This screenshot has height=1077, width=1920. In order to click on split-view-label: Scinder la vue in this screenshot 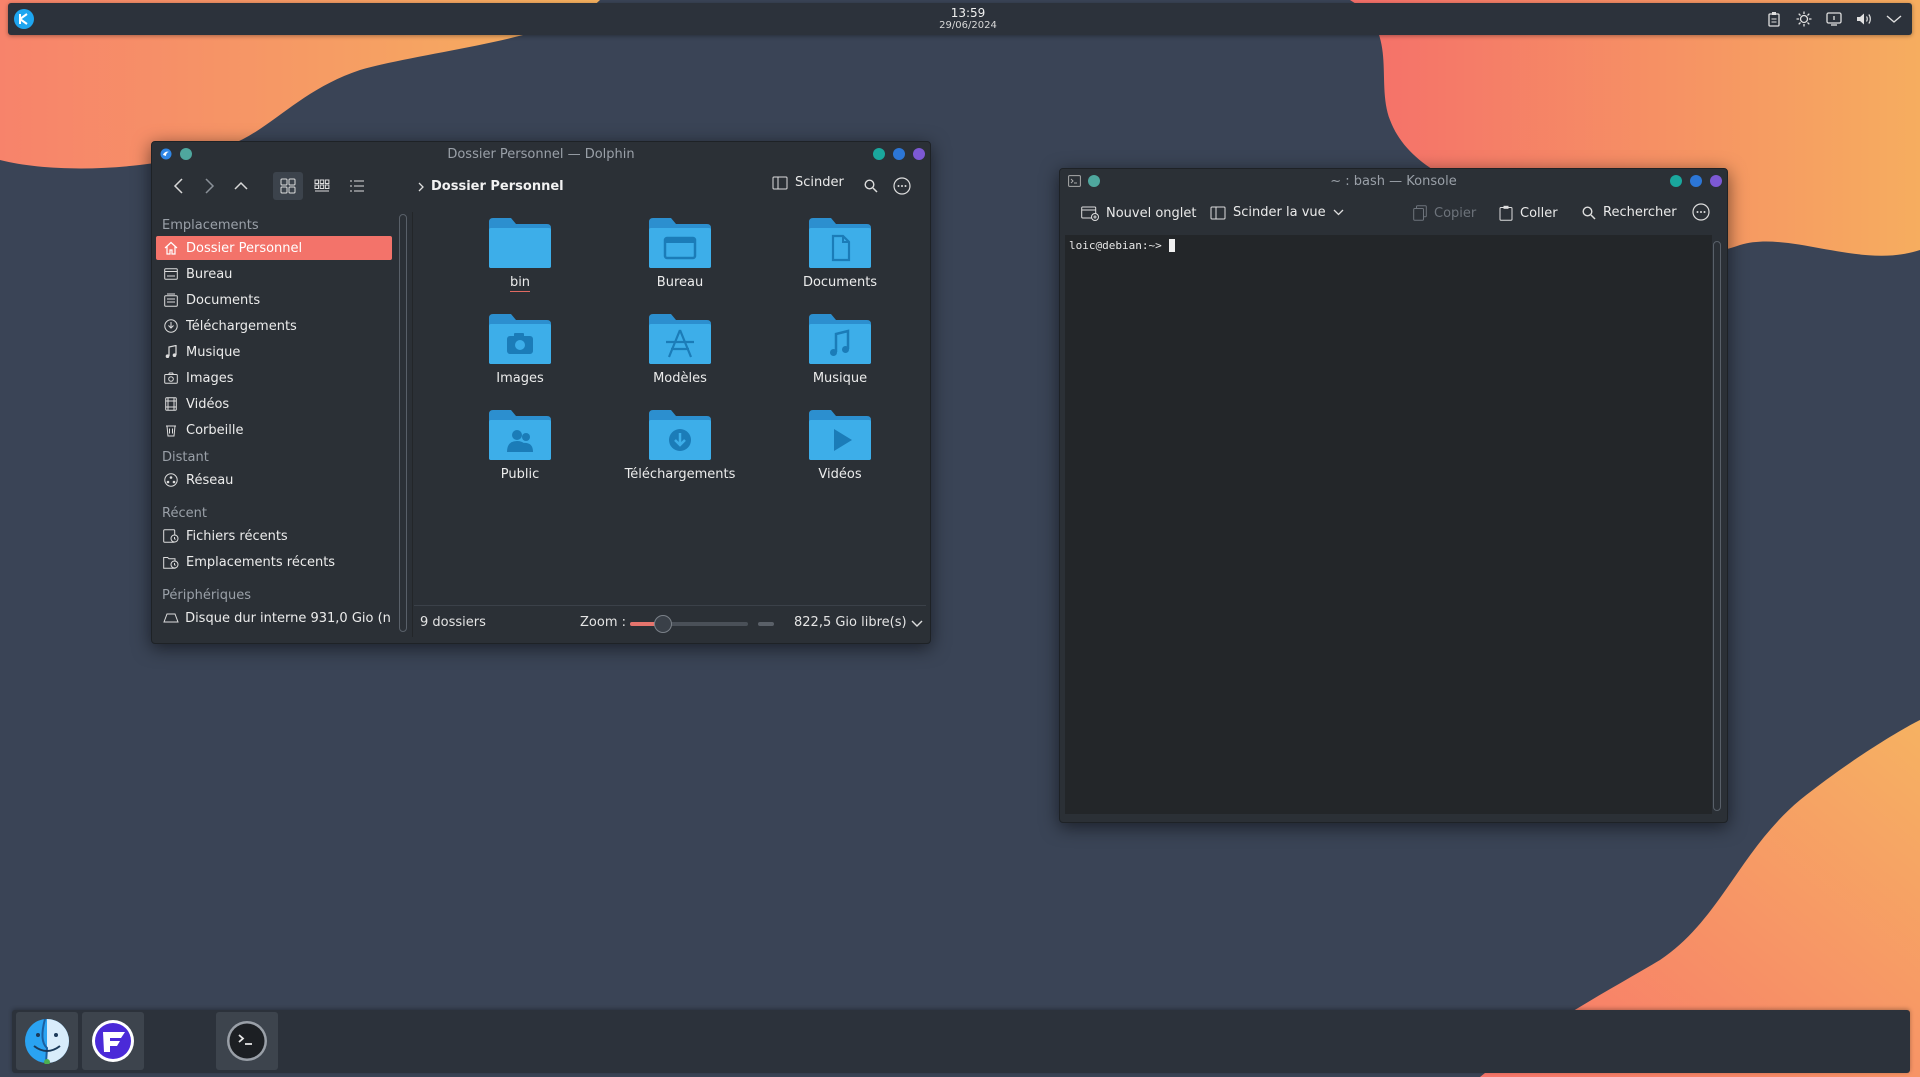, I will do `click(1279, 212)`.